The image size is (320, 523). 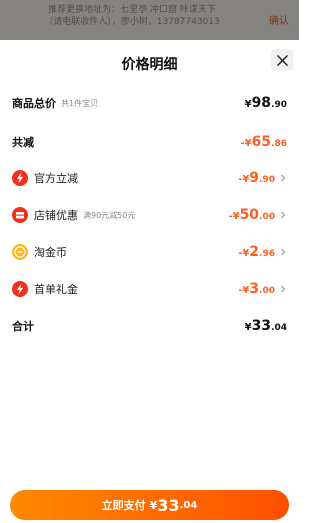 I want to click on goods-total-label: 商品总价, so click(x=34, y=103).